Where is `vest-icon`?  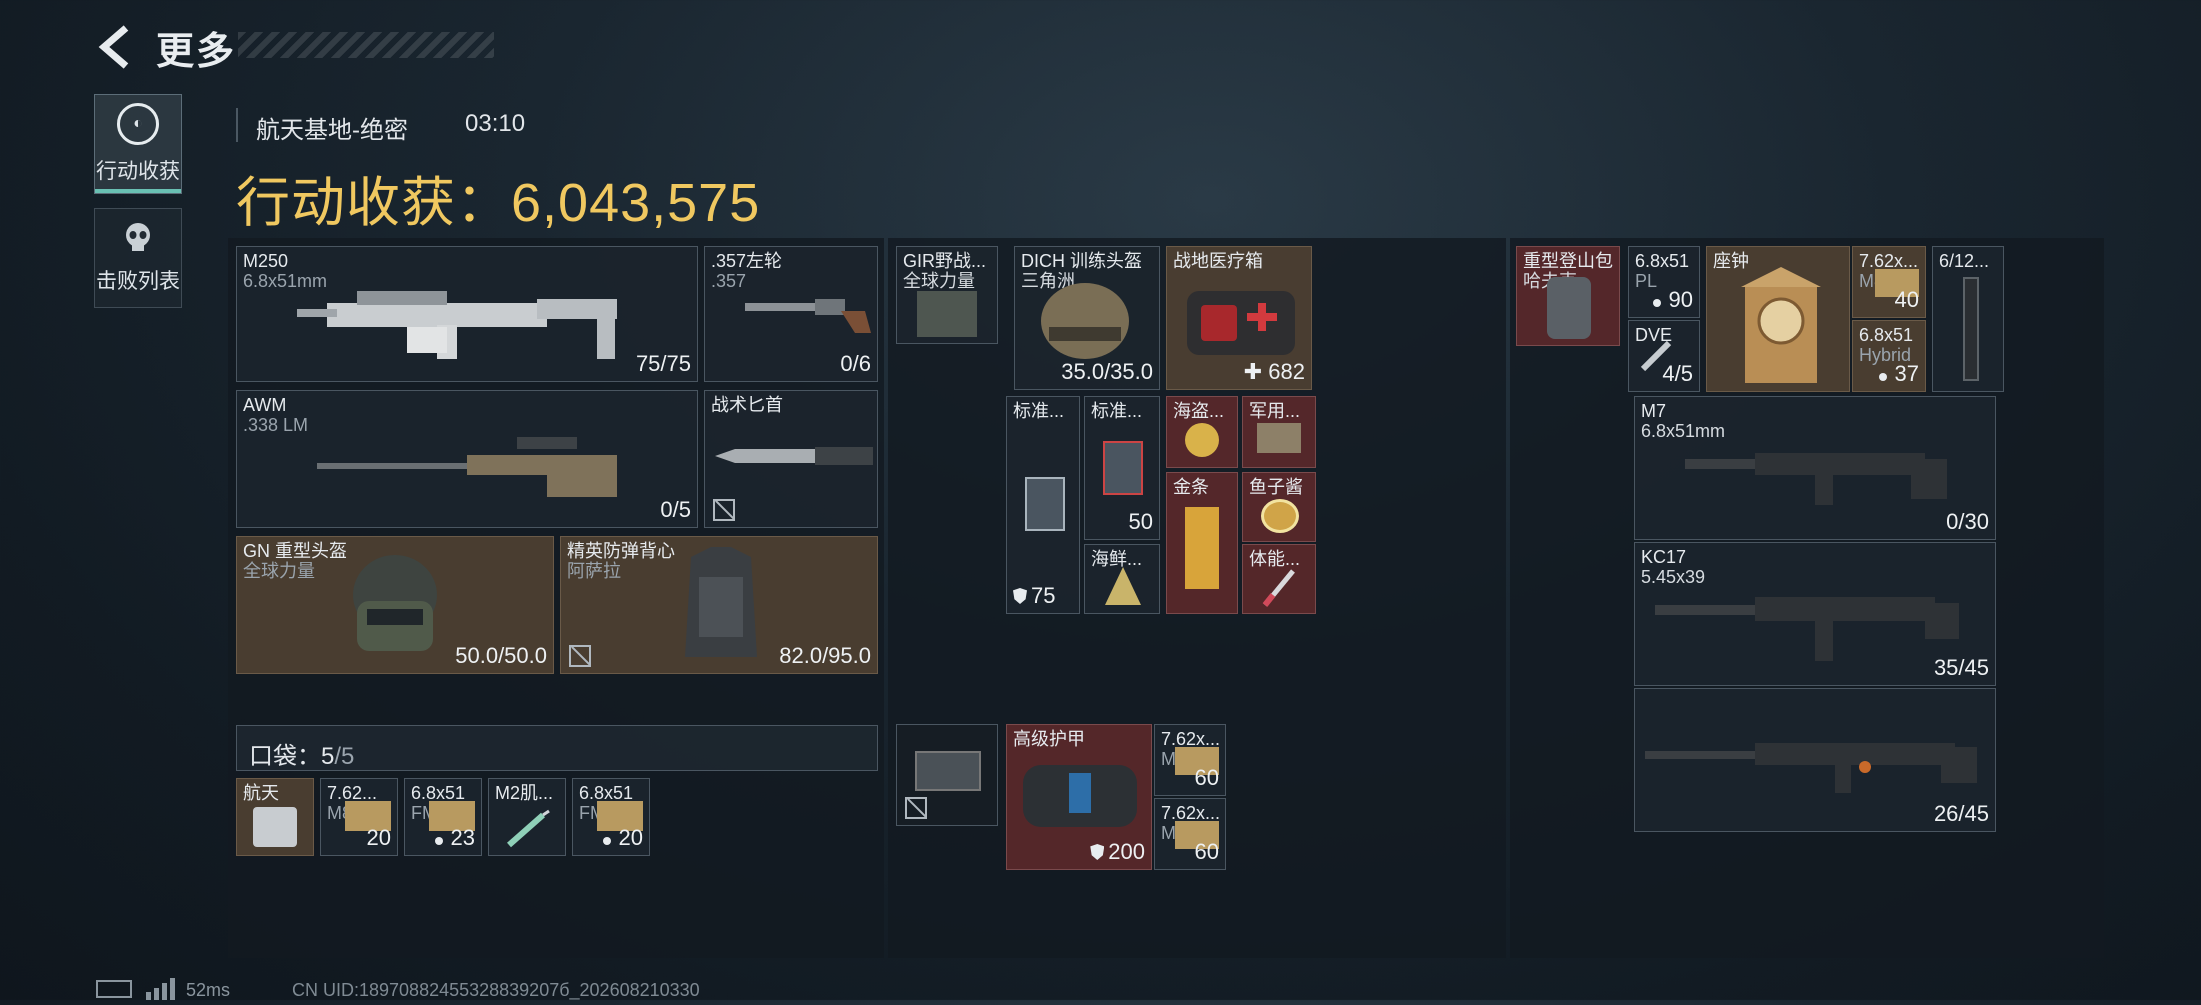 vest-icon is located at coordinates (721, 602).